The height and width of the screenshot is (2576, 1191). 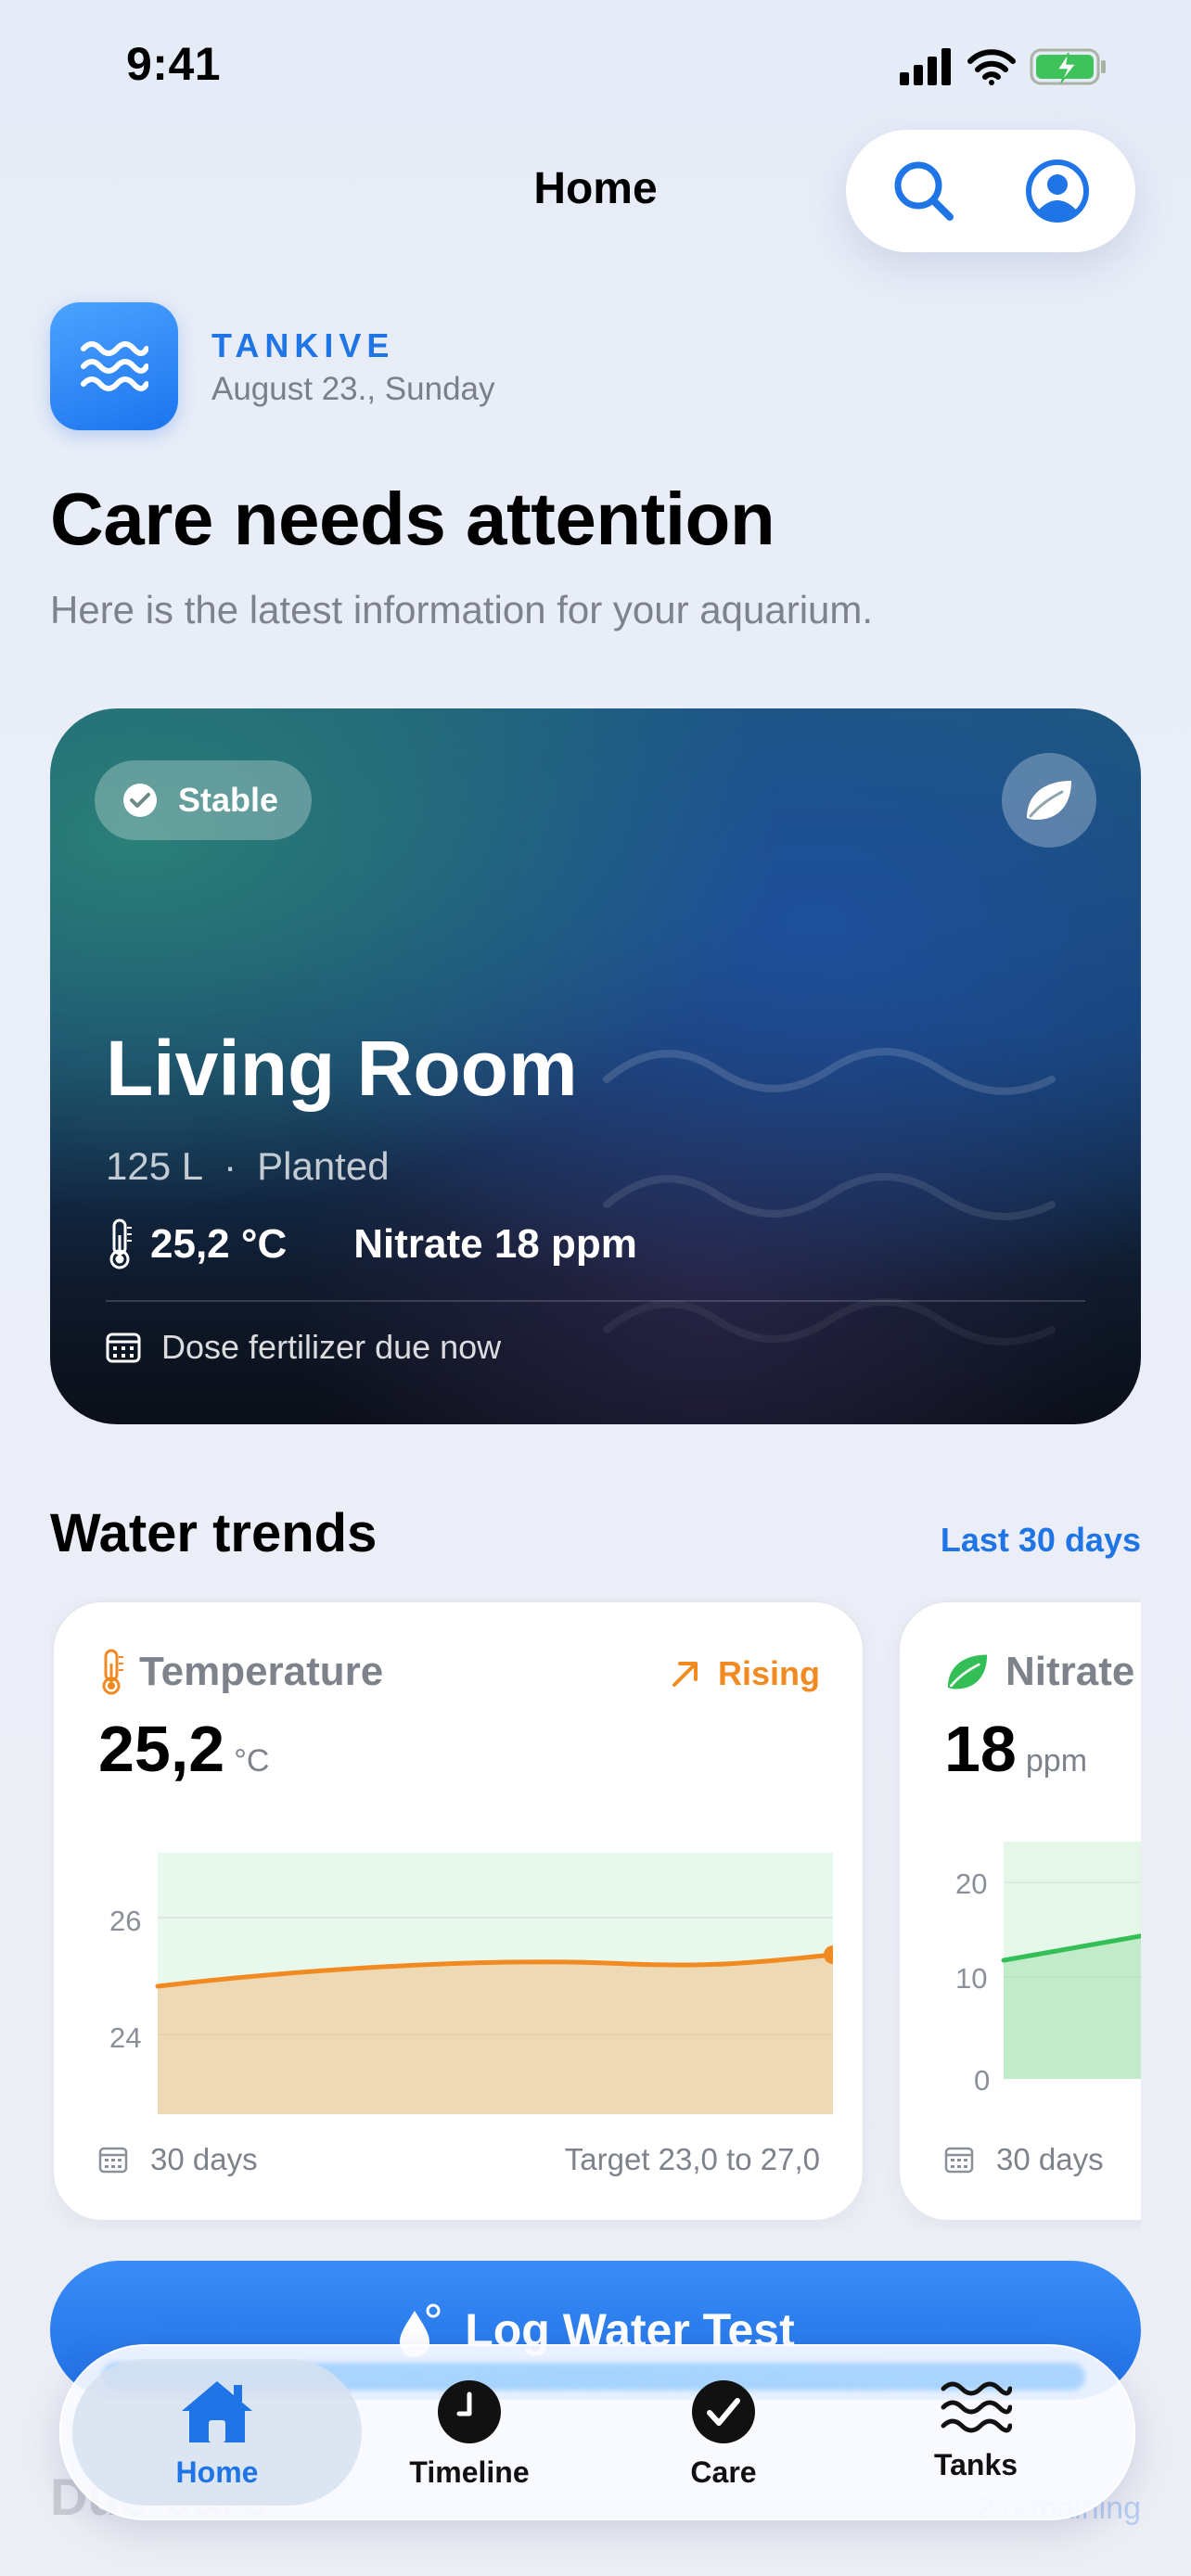 I want to click on trend-unit: ppm, so click(x=1056, y=1761).